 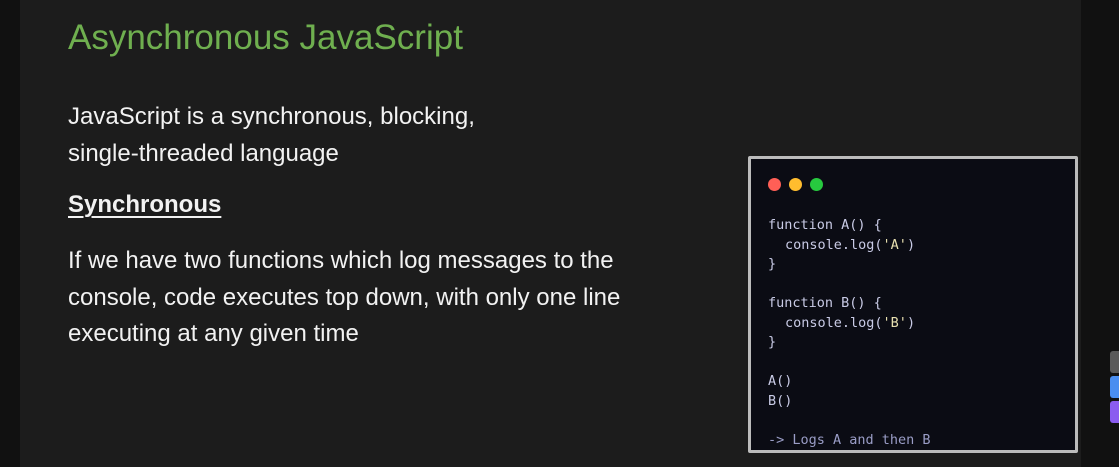 I want to click on code-line: function B() {, so click(x=825, y=303).